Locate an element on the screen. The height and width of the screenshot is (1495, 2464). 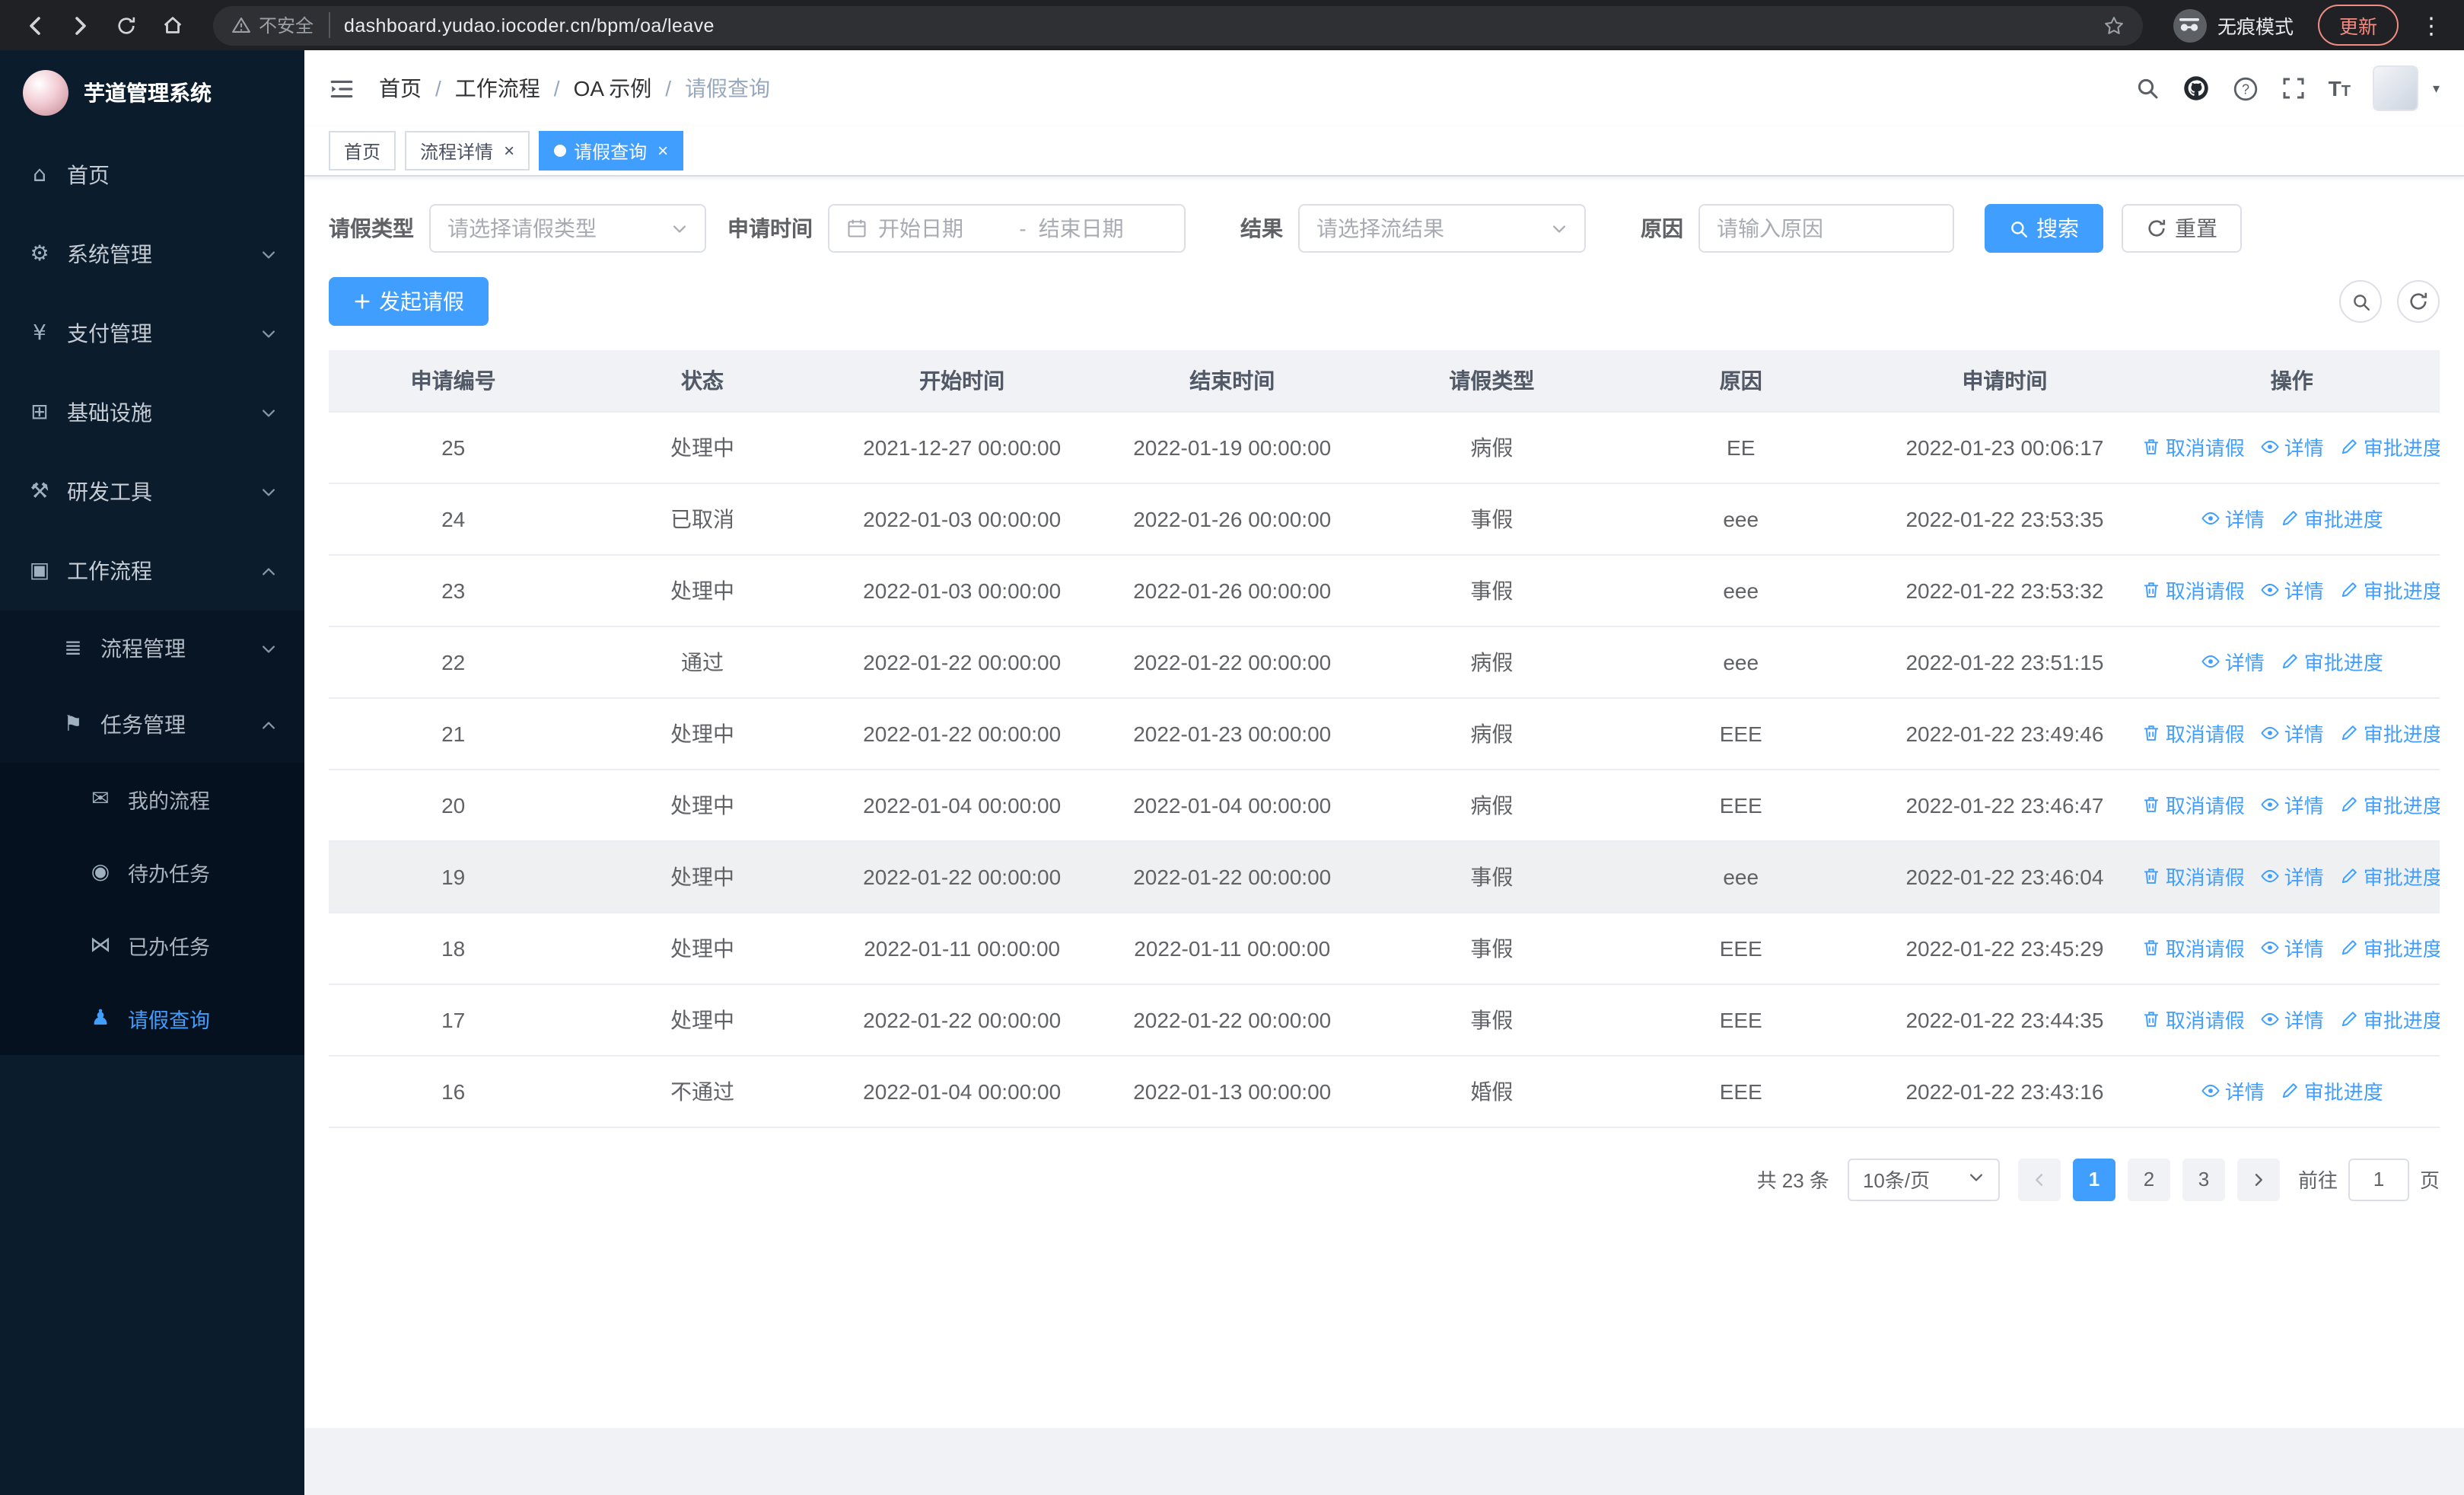
reload-button is located at coordinates (126, 25).